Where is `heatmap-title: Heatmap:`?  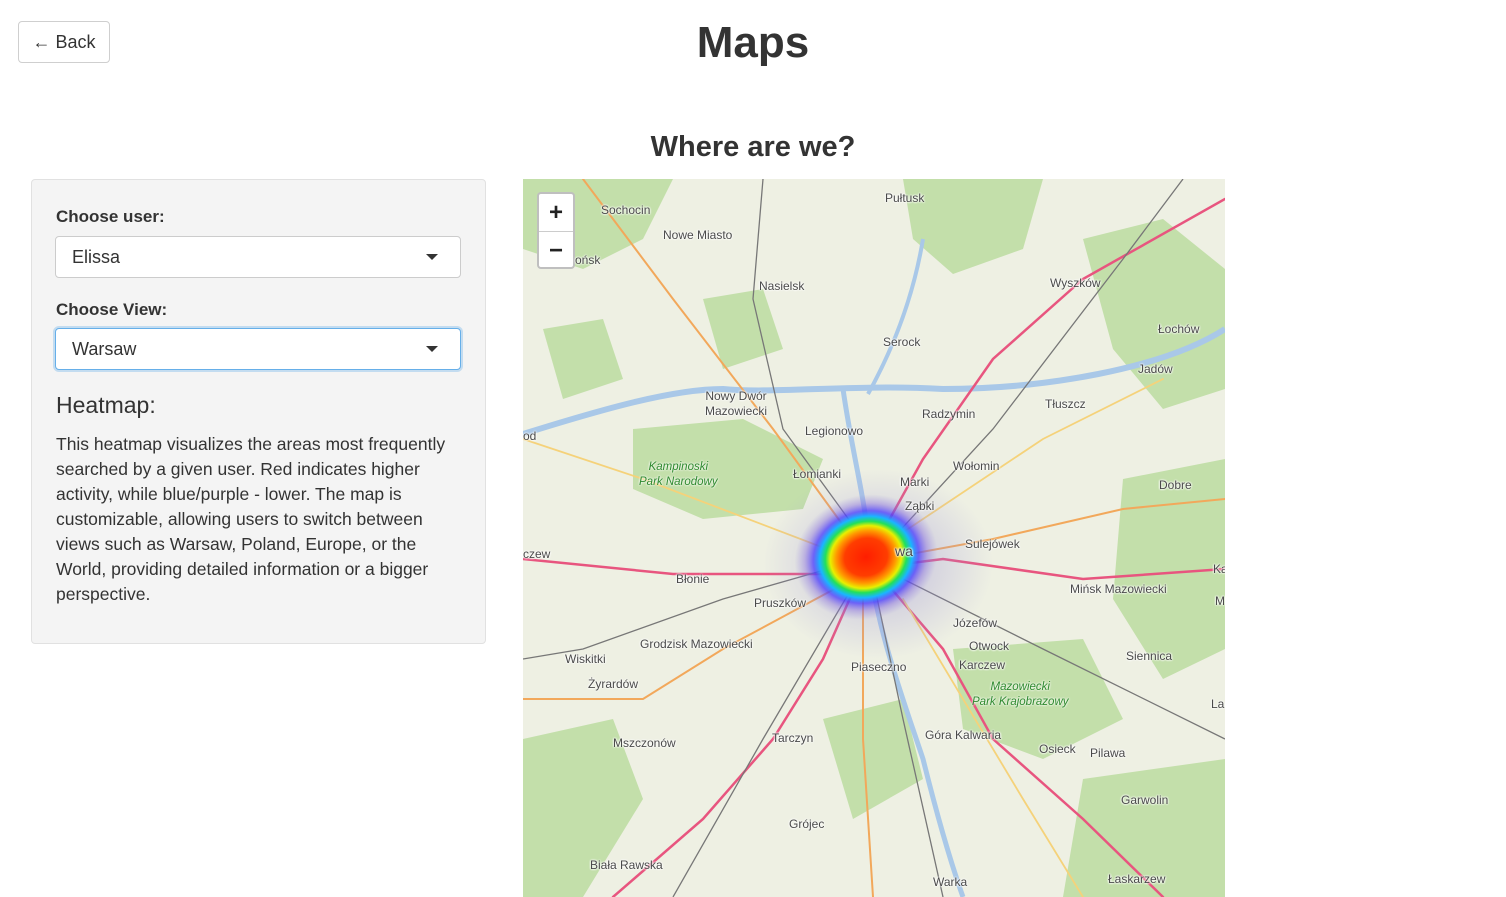
heatmap-title: Heatmap: is located at coordinates (106, 405).